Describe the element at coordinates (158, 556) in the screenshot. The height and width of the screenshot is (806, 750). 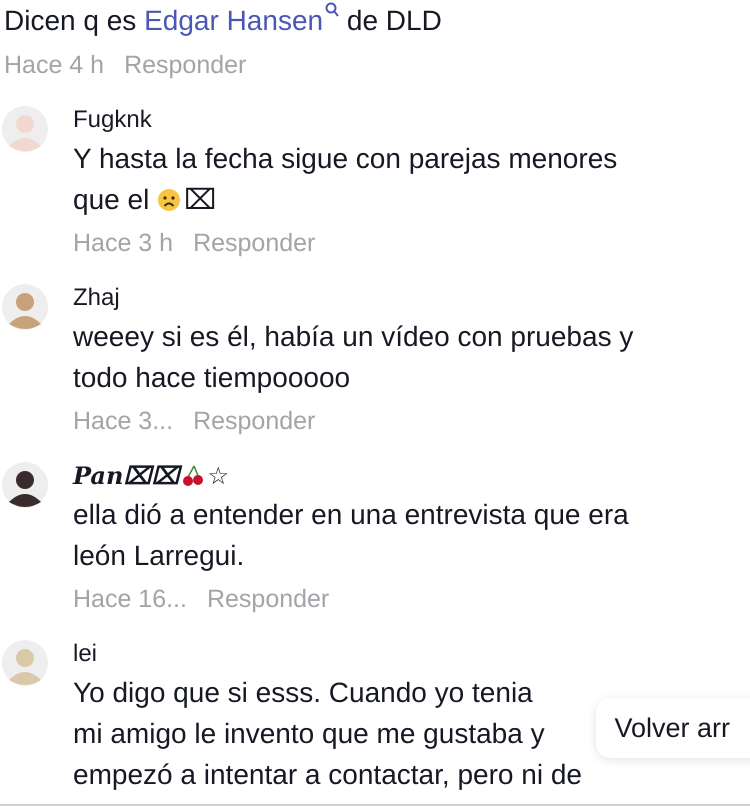
I see `comment-text: león Larregui.` at that location.